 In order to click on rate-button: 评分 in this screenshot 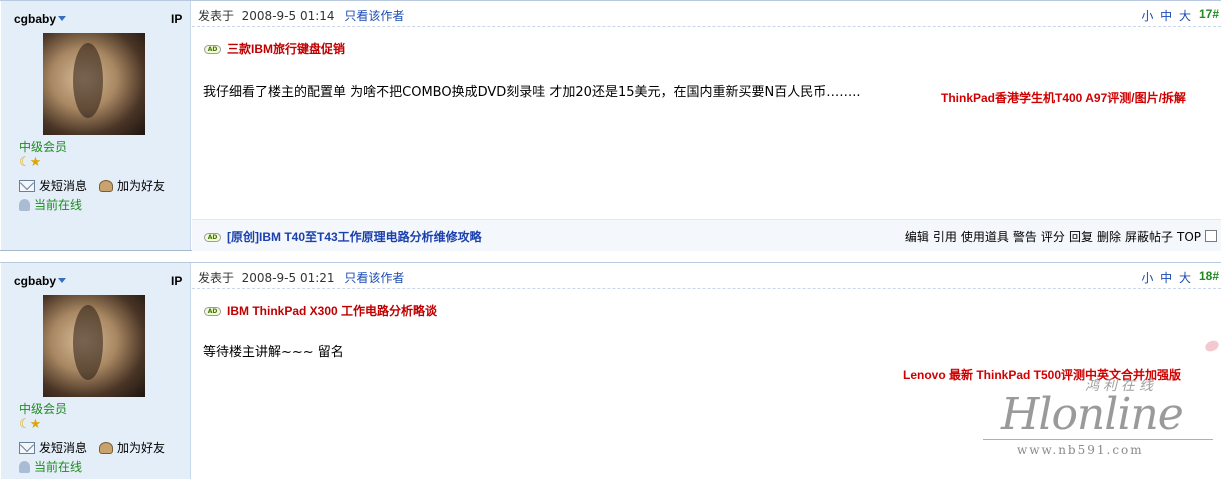, I will do `click(1053, 237)`.